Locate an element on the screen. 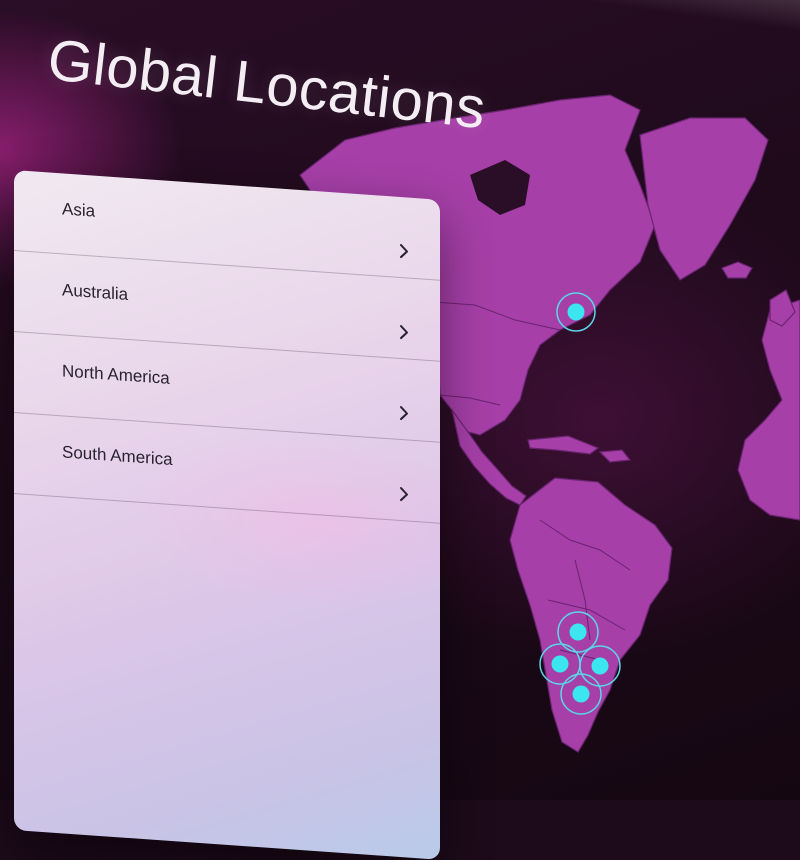 The image size is (800, 860). iceland-shape is located at coordinates (737, 270).